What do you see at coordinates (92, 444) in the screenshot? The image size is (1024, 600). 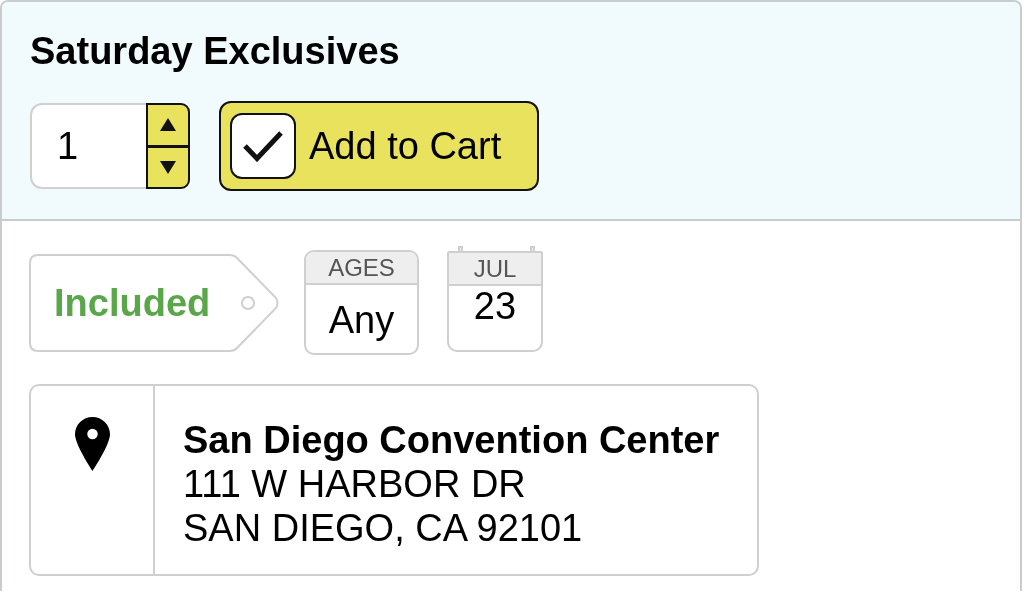 I see `map-pin-icon` at bounding box center [92, 444].